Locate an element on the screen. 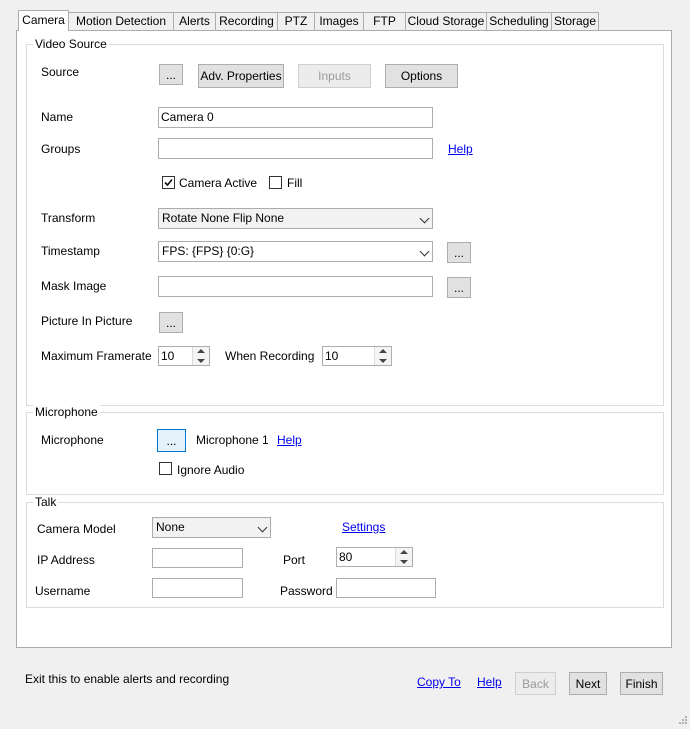 The width and height of the screenshot is (690, 729). timestamp-combo: FPS: {FPS} {0:G} is located at coordinates (295, 251).